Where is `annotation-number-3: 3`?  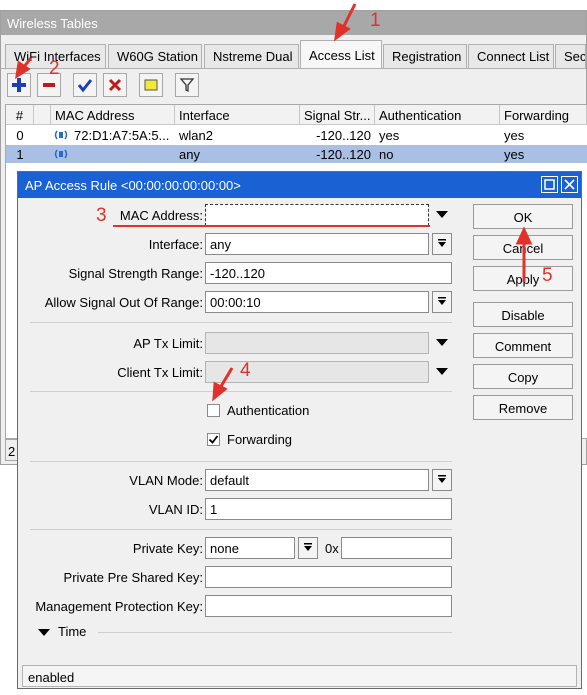
annotation-number-3: 3 is located at coordinates (101, 215).